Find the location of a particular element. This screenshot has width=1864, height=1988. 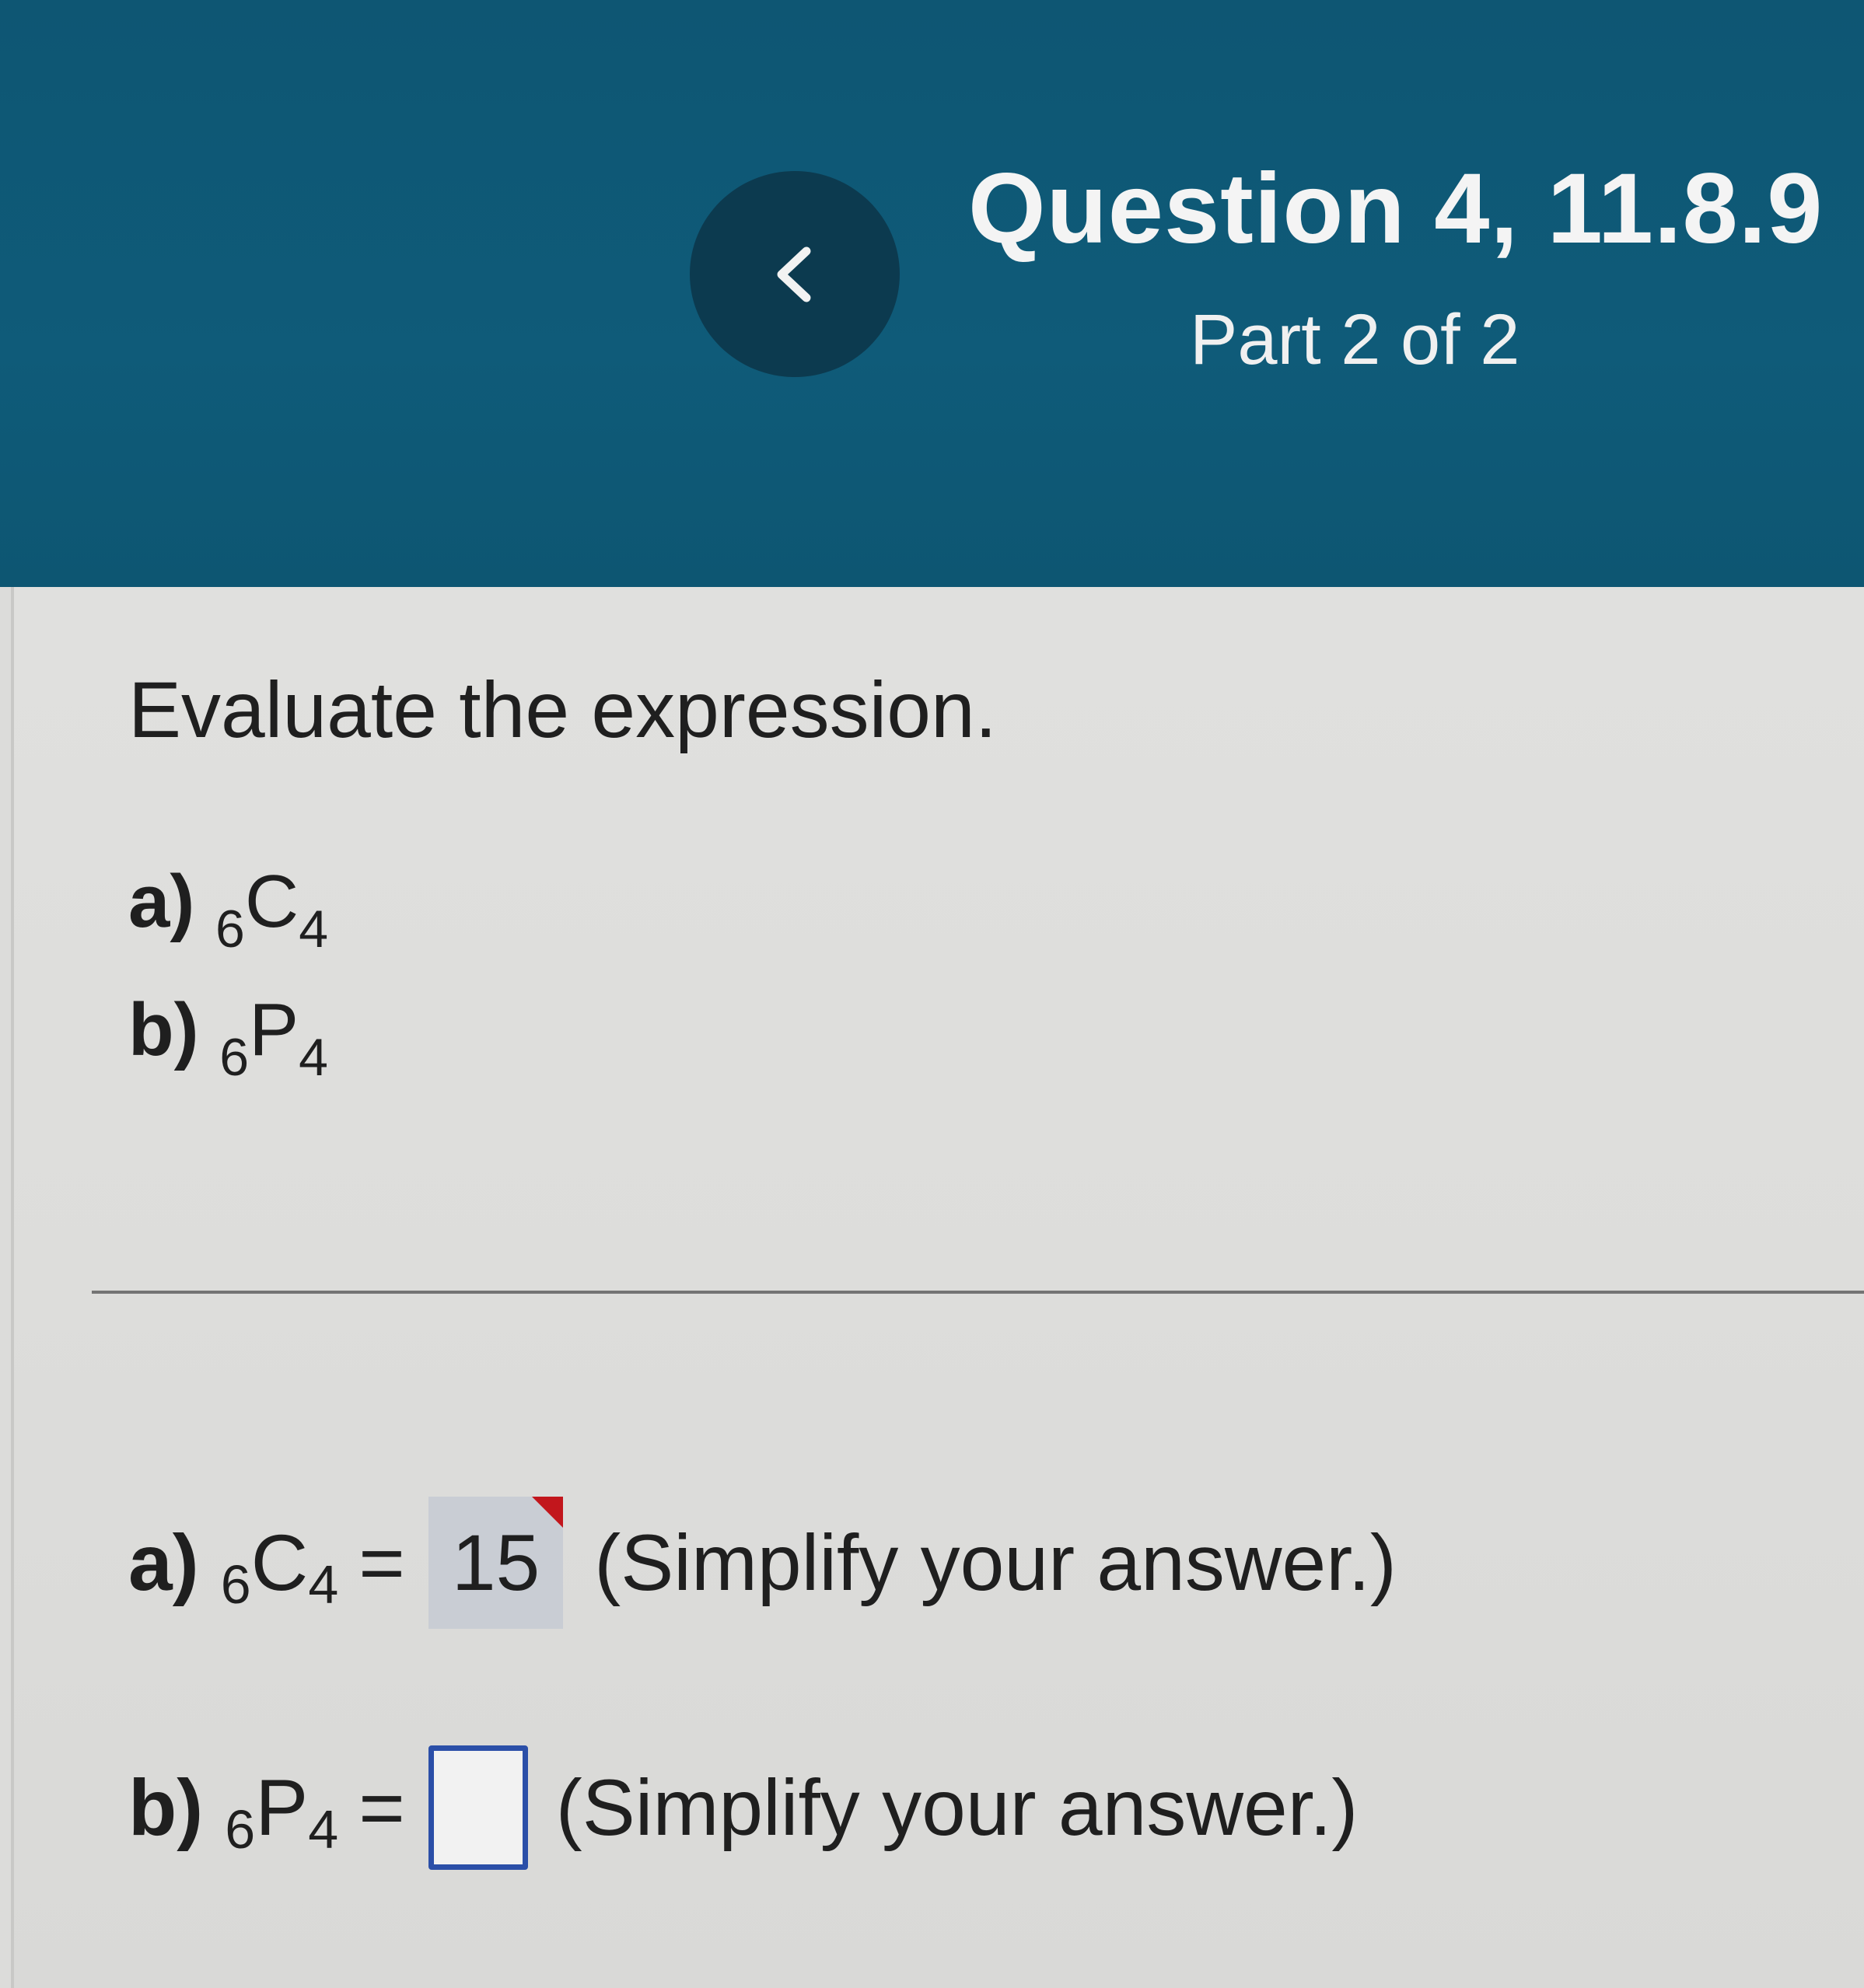

question-item-b: b) 6P4 is located at coordinates (228, 1037).